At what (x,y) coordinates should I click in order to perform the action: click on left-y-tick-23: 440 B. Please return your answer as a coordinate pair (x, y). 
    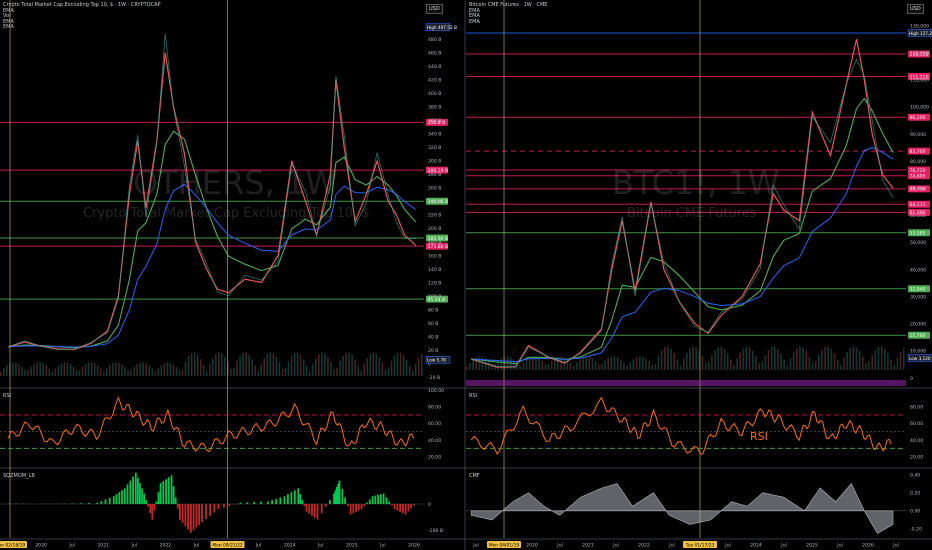
    Looking at the image, I should click on (434, 67).